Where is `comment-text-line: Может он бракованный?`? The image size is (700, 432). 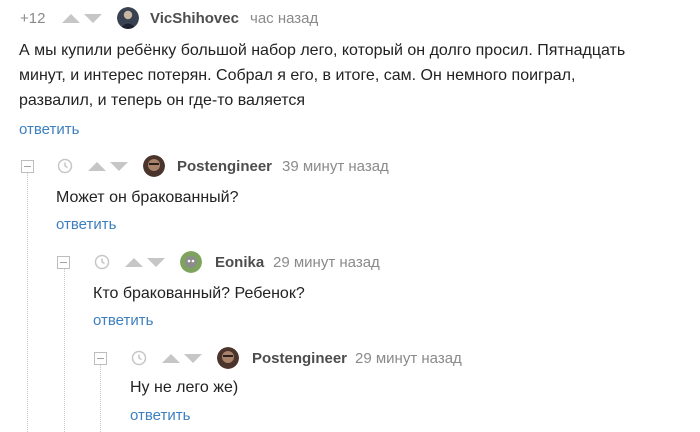
comment-text-line: Может он бракованный? is located at coordinates (147, 197).